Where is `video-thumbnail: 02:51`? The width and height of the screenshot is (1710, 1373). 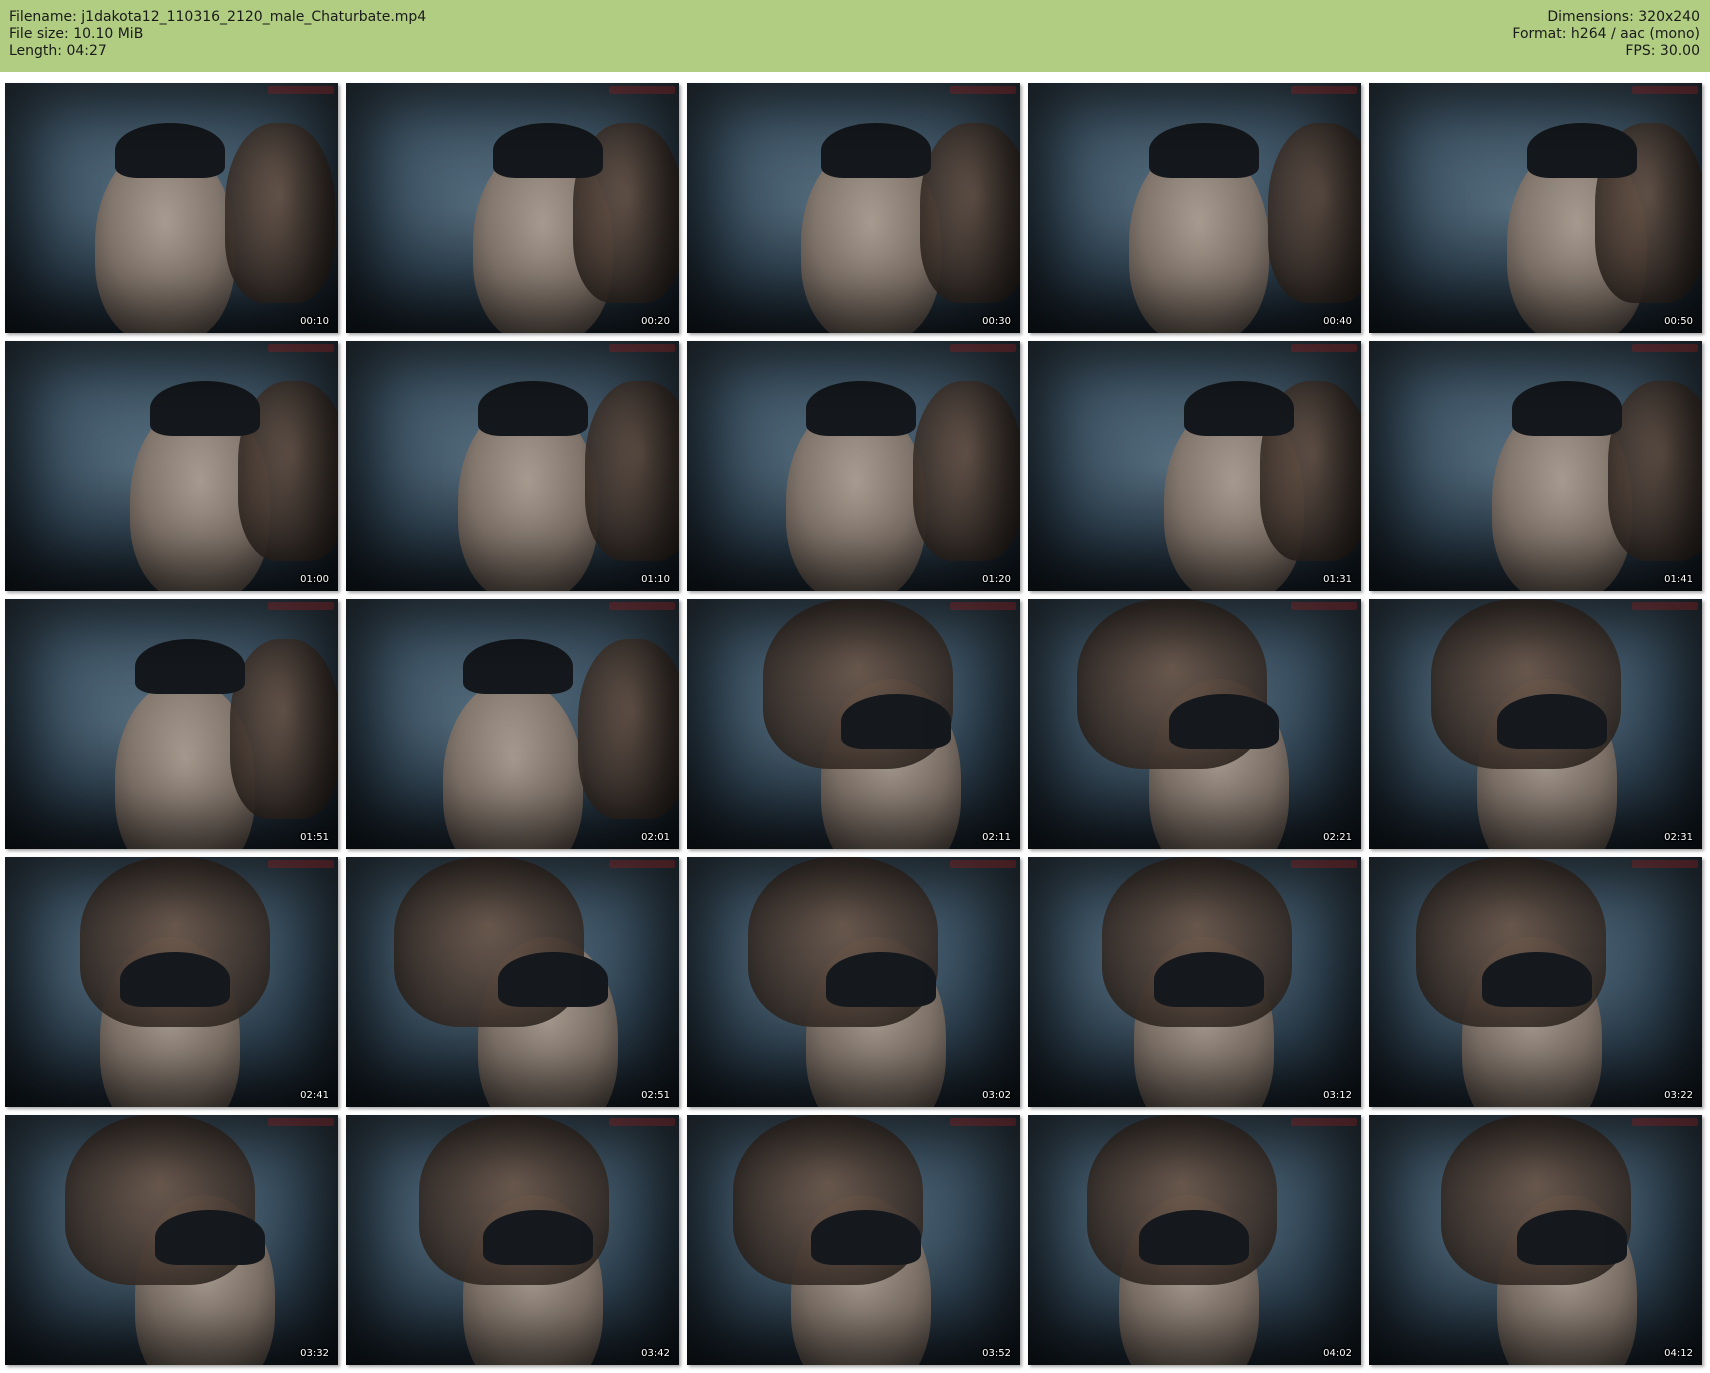 video-thumbnail: 02:51 is located at coordinates (512, 982).